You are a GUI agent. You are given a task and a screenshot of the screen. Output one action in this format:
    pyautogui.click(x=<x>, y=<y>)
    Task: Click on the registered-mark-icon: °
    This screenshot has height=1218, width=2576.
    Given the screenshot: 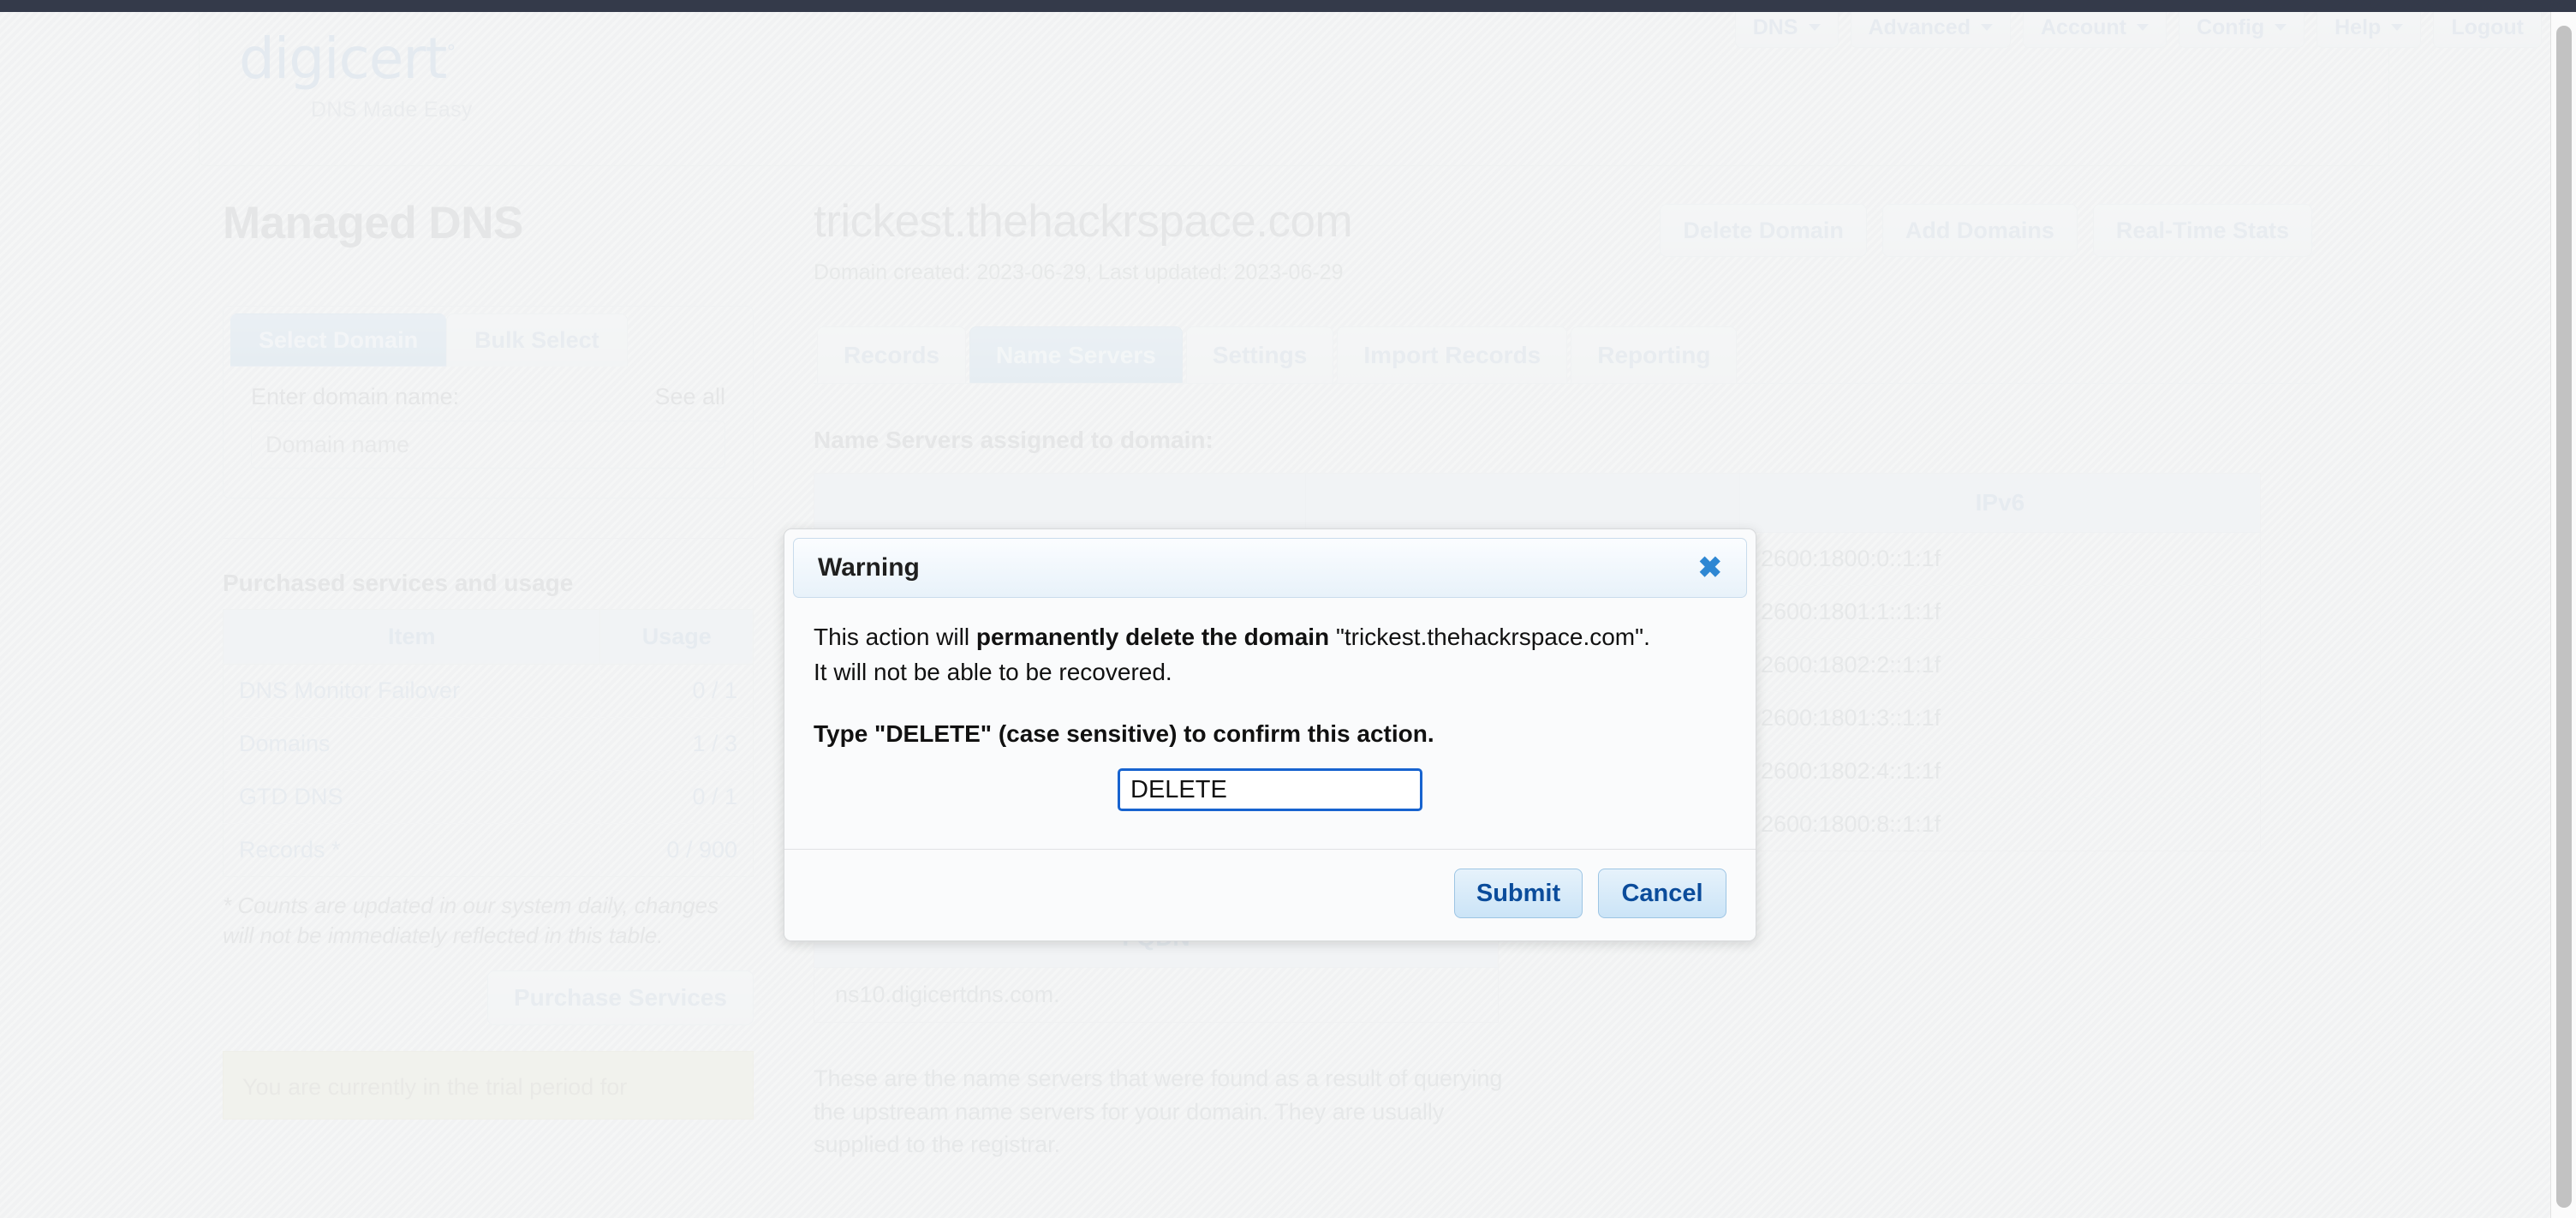 What is the action you would take?
    pyautogui.click(x=451, y=52)
    